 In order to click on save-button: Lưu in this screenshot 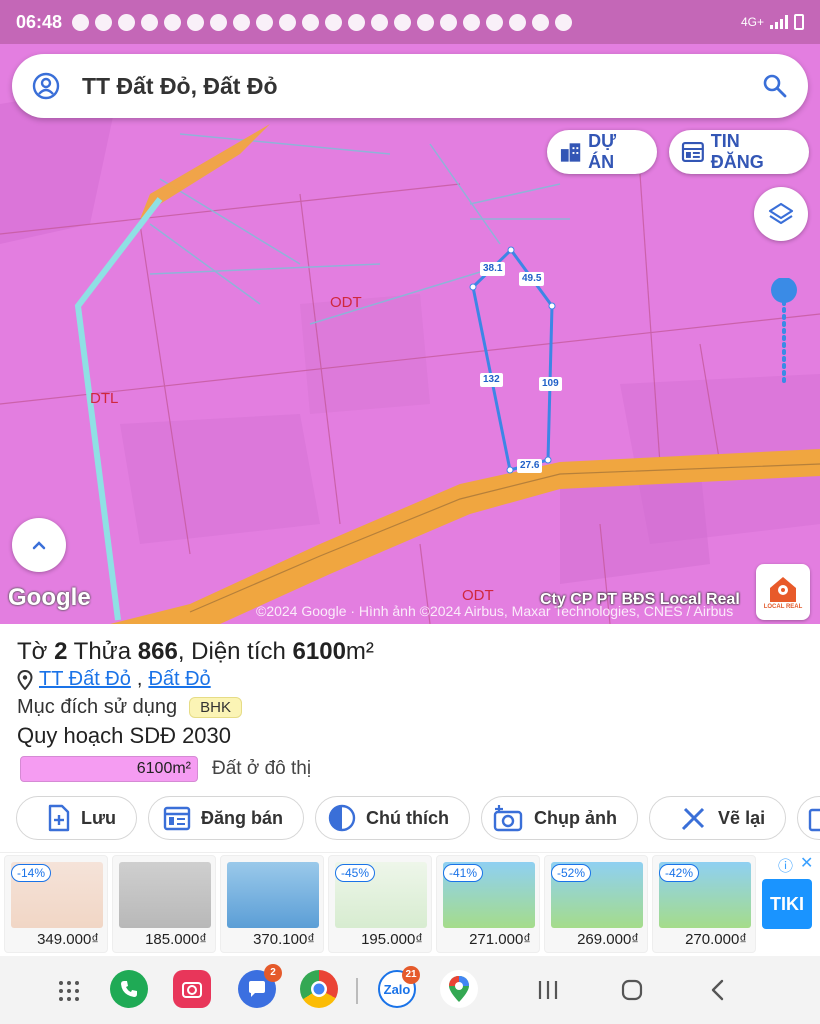, I will do `click(77, 818)`.